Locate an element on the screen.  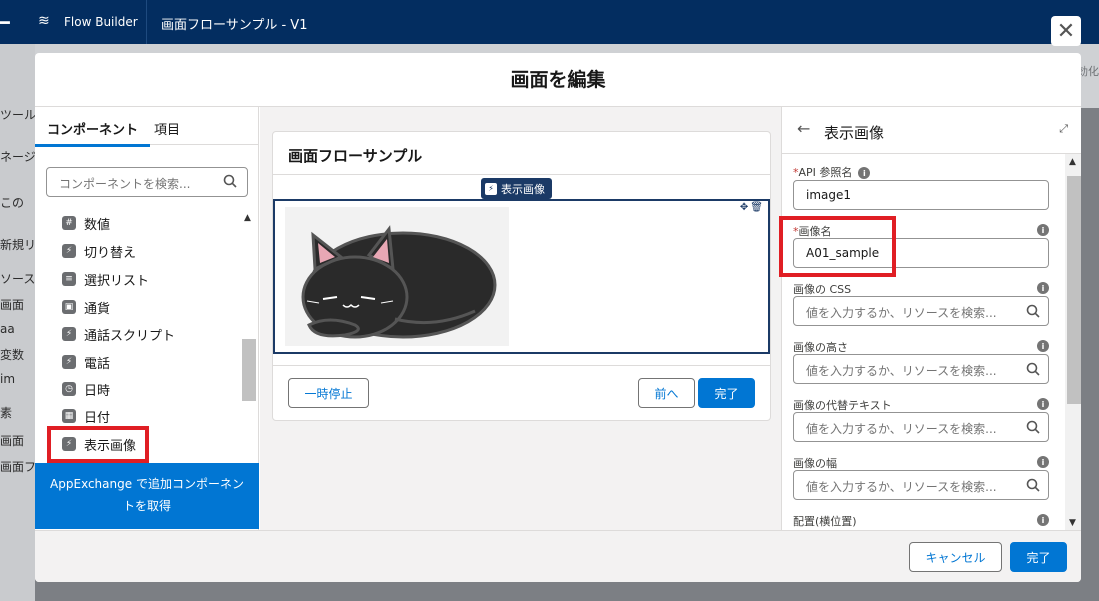
done-button: 完了 is located at coordinates (1038, 557).